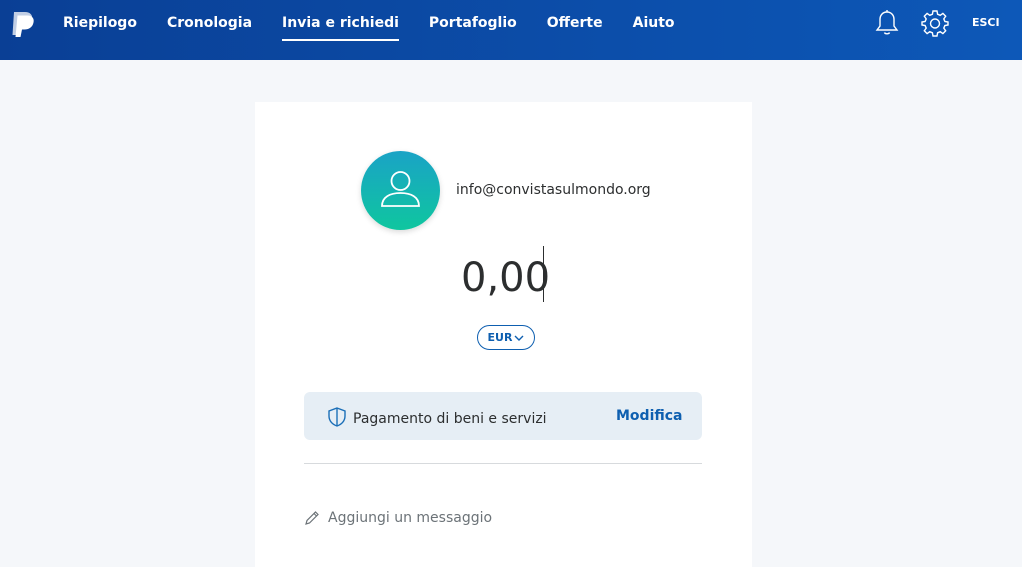 Image resolution: width=1022 pixels, height=567 pixels. I want to click on recipient-email: info@convistasulmondo.org, so click(553, 190).